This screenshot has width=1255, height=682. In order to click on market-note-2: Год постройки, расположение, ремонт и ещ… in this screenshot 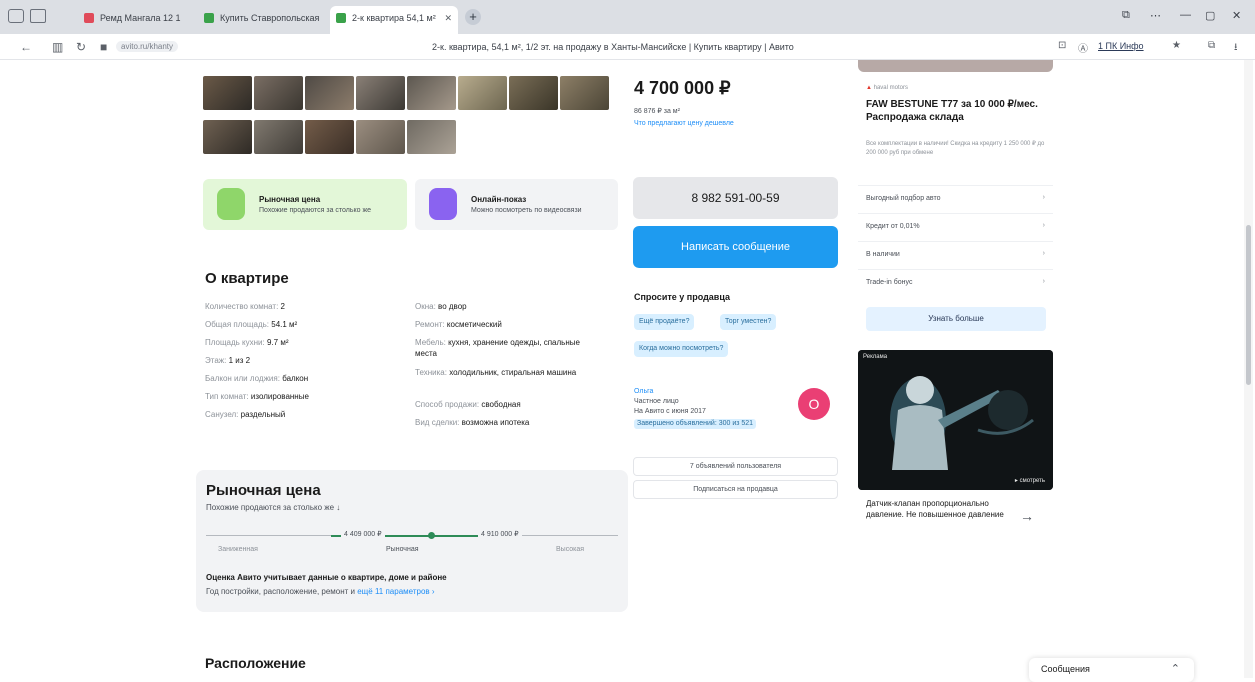, I will do `click(320, 591)`.